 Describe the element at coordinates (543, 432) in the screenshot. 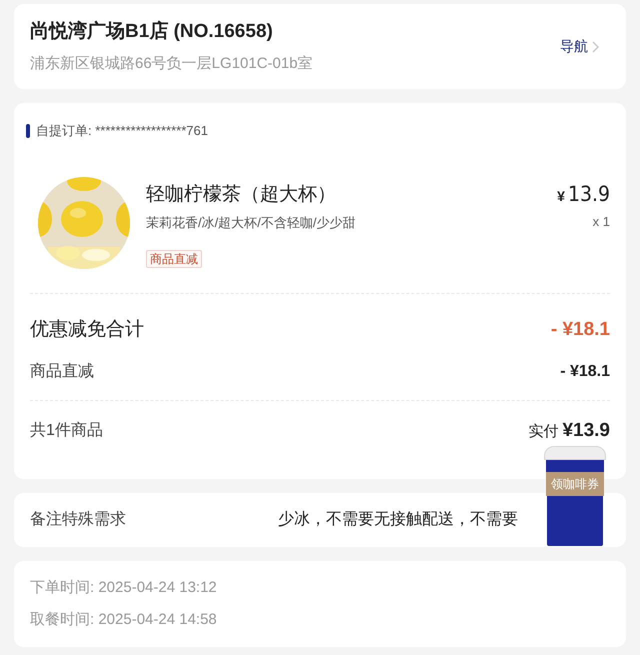

I see `paid-label: 实付` at that location.